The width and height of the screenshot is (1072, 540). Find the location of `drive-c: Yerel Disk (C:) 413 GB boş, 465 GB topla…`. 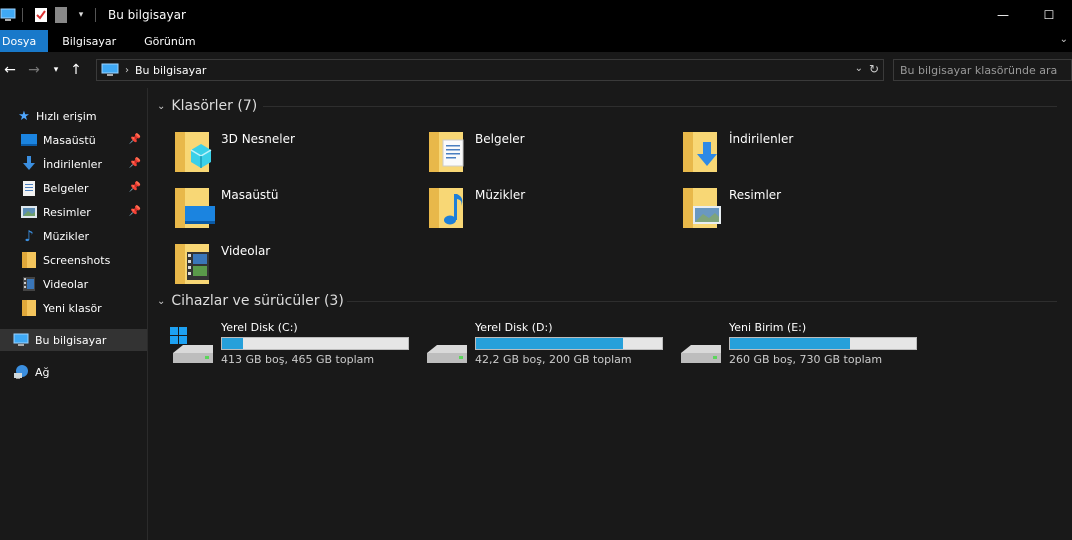

drive-c: Yerel Disk (C:) 413 GB boş, 465 GB topla… is located at coordinates (294, 345).